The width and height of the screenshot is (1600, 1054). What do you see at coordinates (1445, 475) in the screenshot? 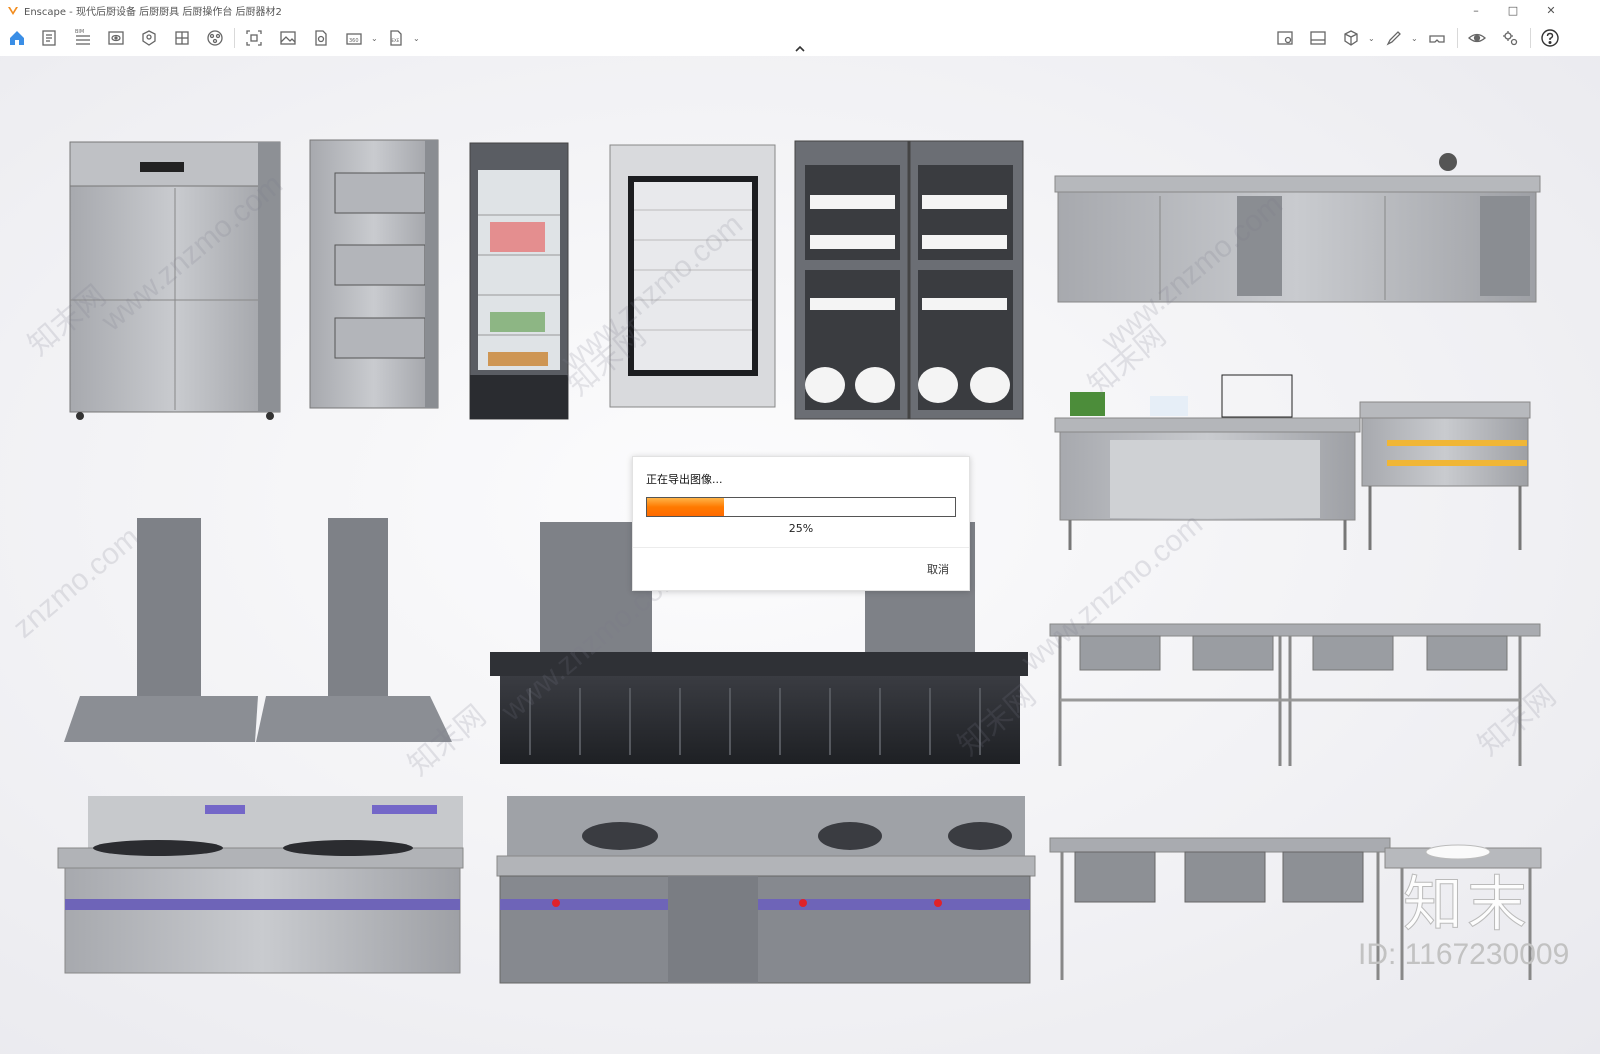
I see `single-sink-station` at bounding box center [1445, 475].